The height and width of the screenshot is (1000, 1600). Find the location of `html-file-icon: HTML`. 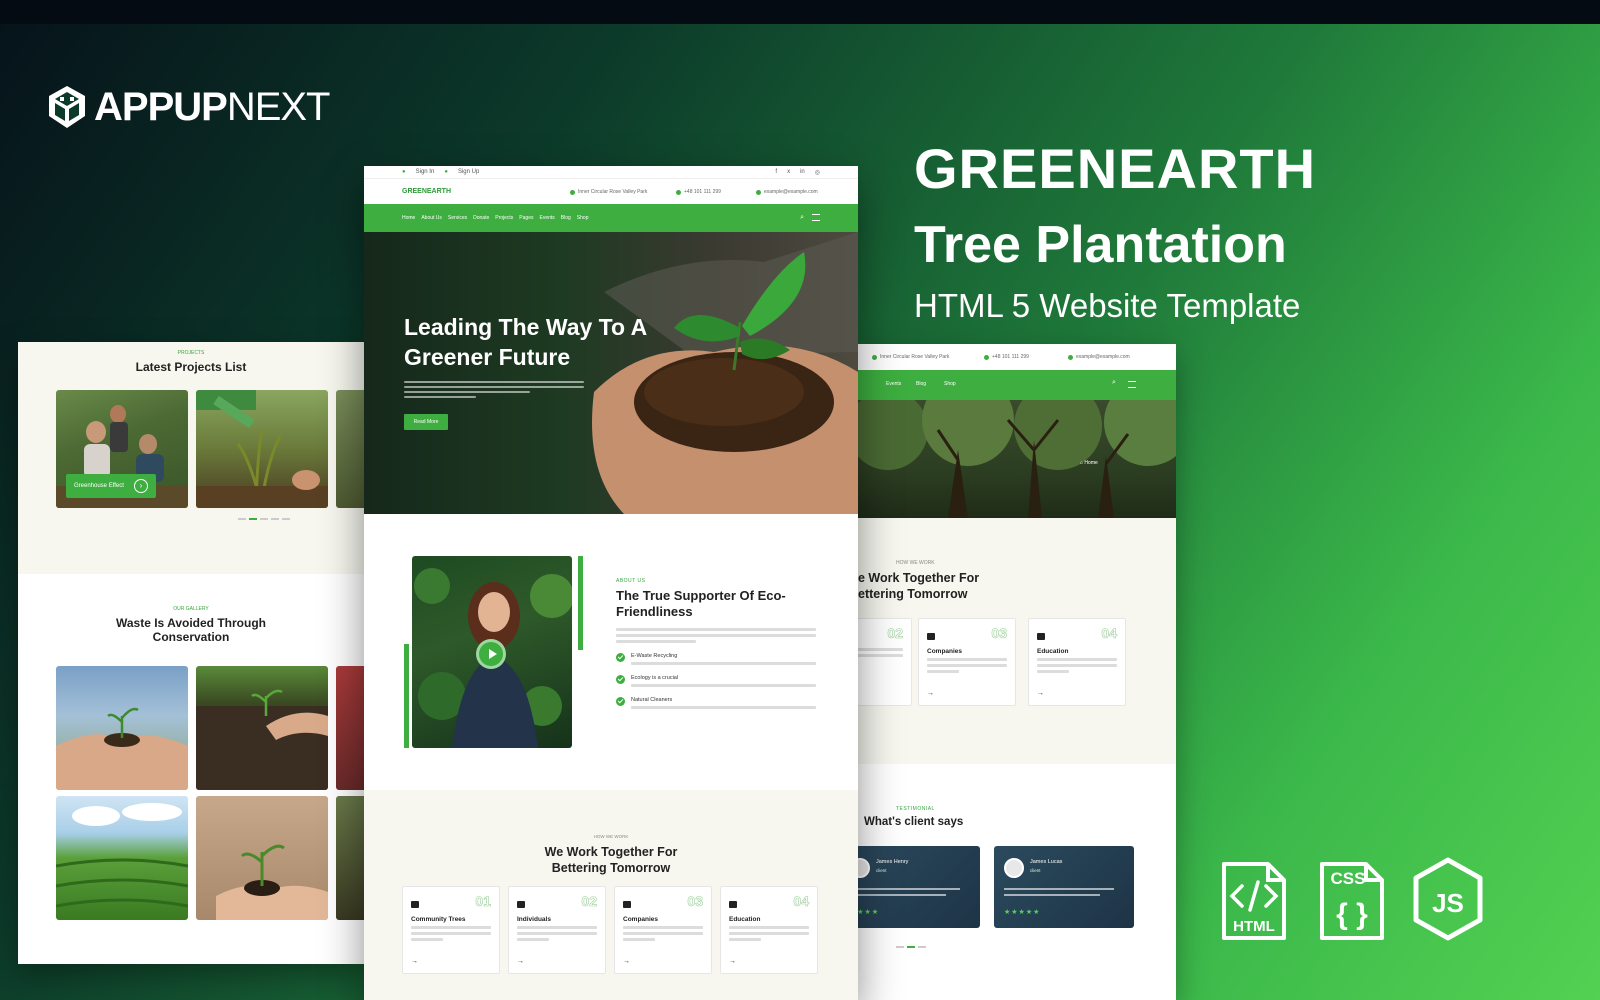

html-file-icon: HTML is located at coordinates (1254, 901).